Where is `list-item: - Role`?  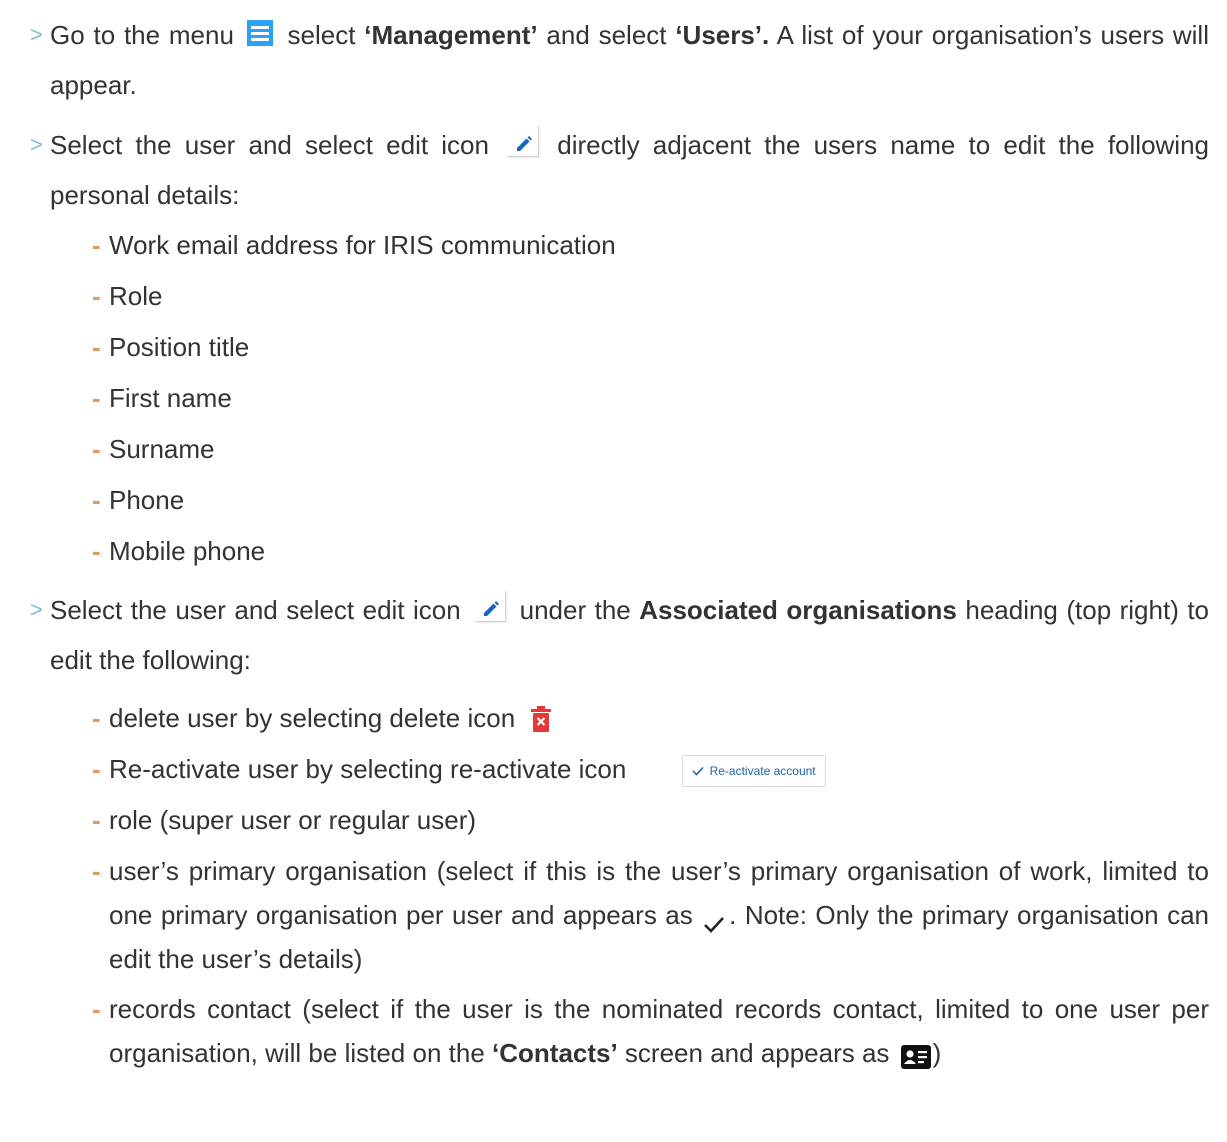
list-item: - Role is located at coordinates (650, 296).